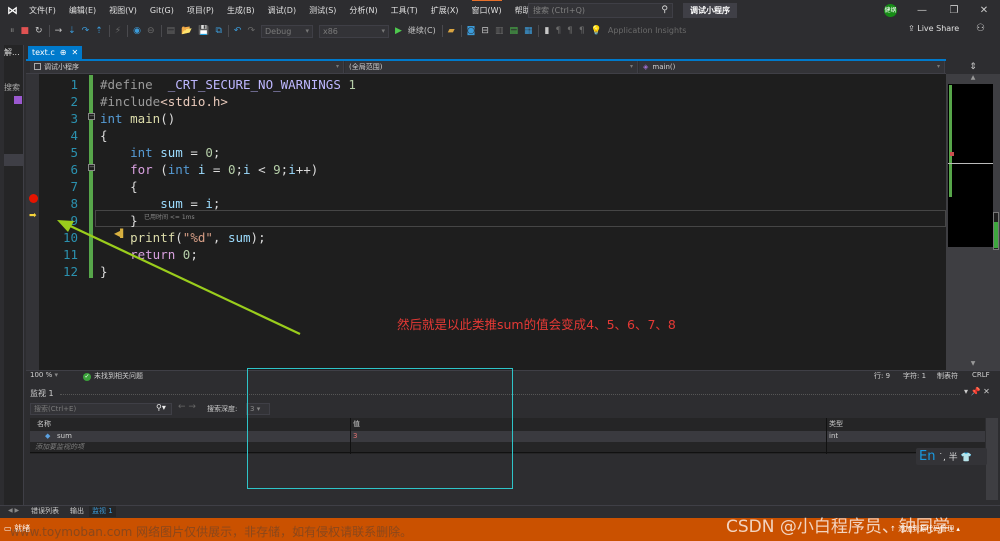  What do you see at coordinates (55, 53) in the screenshot?
I see `tab-text-c: text.c ⊕ ✕` at bounding box center [55, 53].